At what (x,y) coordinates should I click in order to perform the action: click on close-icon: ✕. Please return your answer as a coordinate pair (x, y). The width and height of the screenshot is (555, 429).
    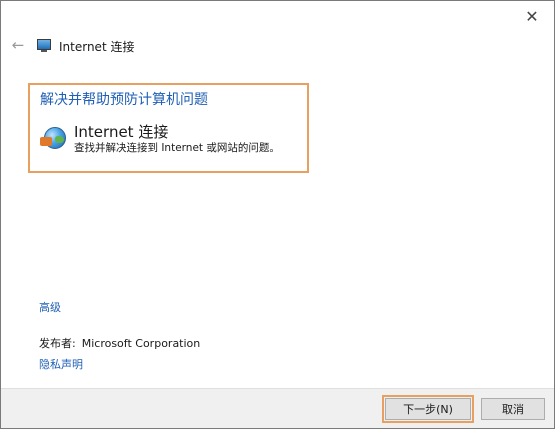
    Looking at the image, I should click on (532, 16).